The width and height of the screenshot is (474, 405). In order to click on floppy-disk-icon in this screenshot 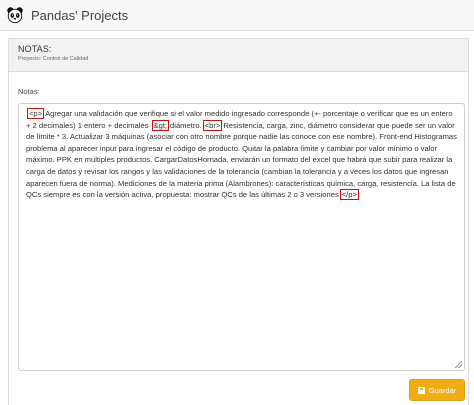, I will do `click(421, 390)`.